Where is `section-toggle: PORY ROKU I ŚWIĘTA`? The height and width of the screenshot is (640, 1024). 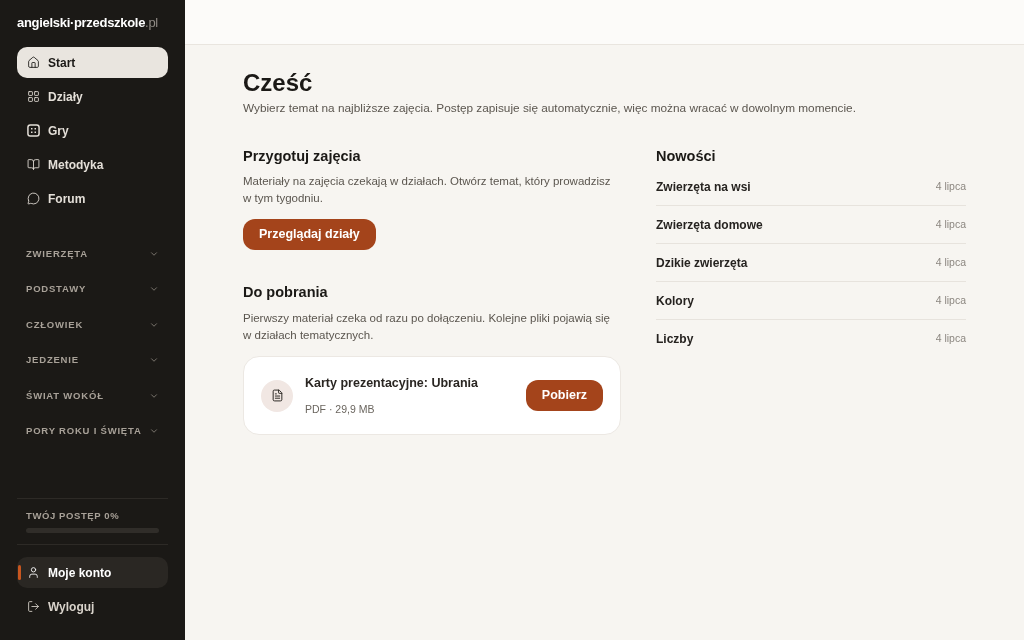
section-toggle: PORY ROKU I ŚWIĘTA is located at coordinates (92, 431).